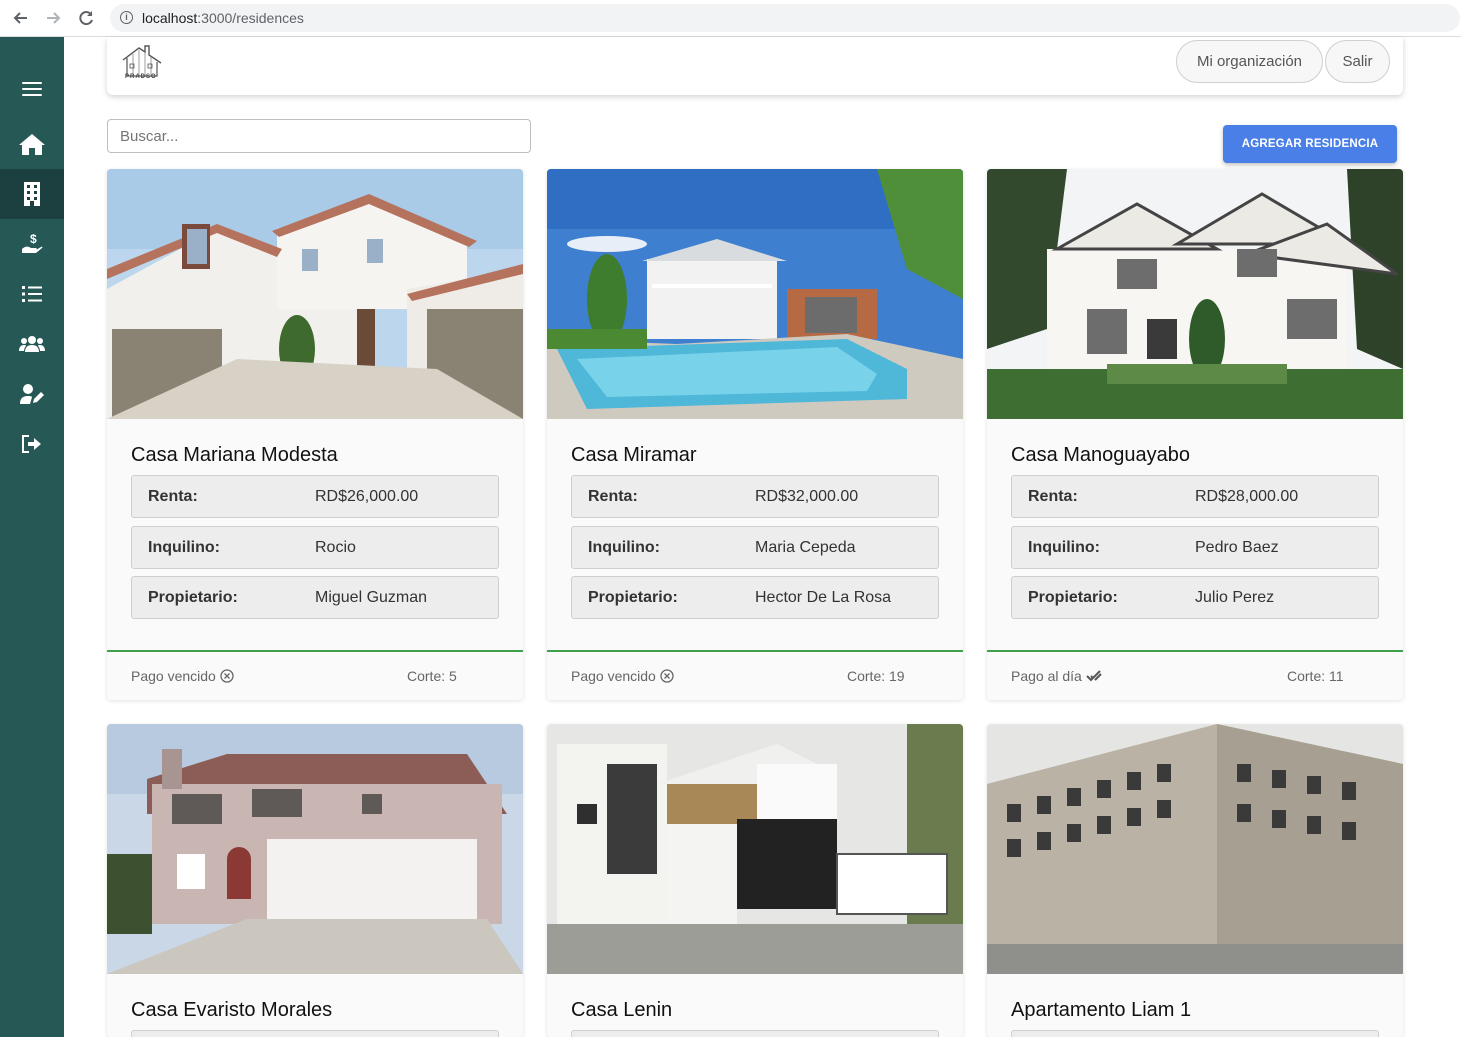 The height and width of the screenshot is (1037, 1461). What do you see at coordinates (1357, 61) in the screenshot?
I see `logout-button: Salir` at bounding box center [1357, 61].